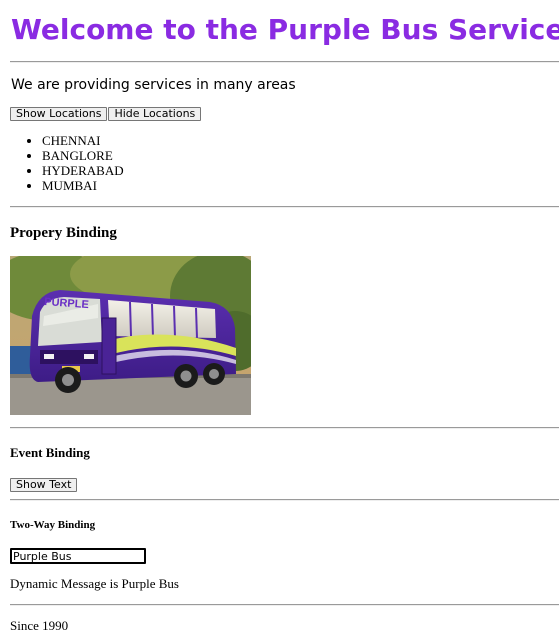  What do you see at coordinates (94, 583) in the screenshot?
I see `dynamic-message: Dynamic Message is Purple Bus` at bounding box center [94, 583].